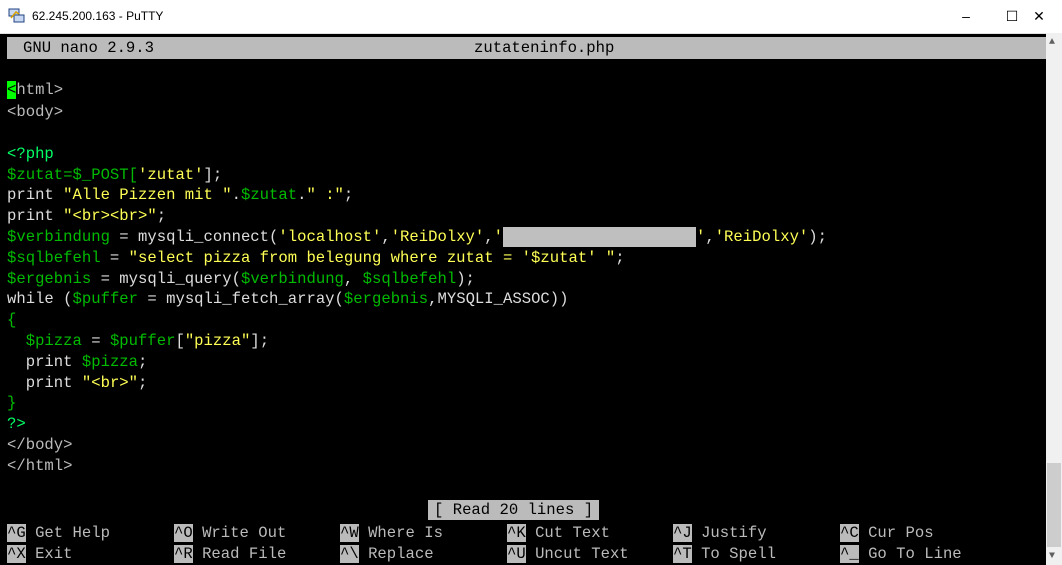 The height and width of the screenshot is (565, 1062). What do you see at coordinates (558, 533) in the screenshot?
I see `shortcut-cut-text: ^K Cut Text` at bounding box center [558, 533].